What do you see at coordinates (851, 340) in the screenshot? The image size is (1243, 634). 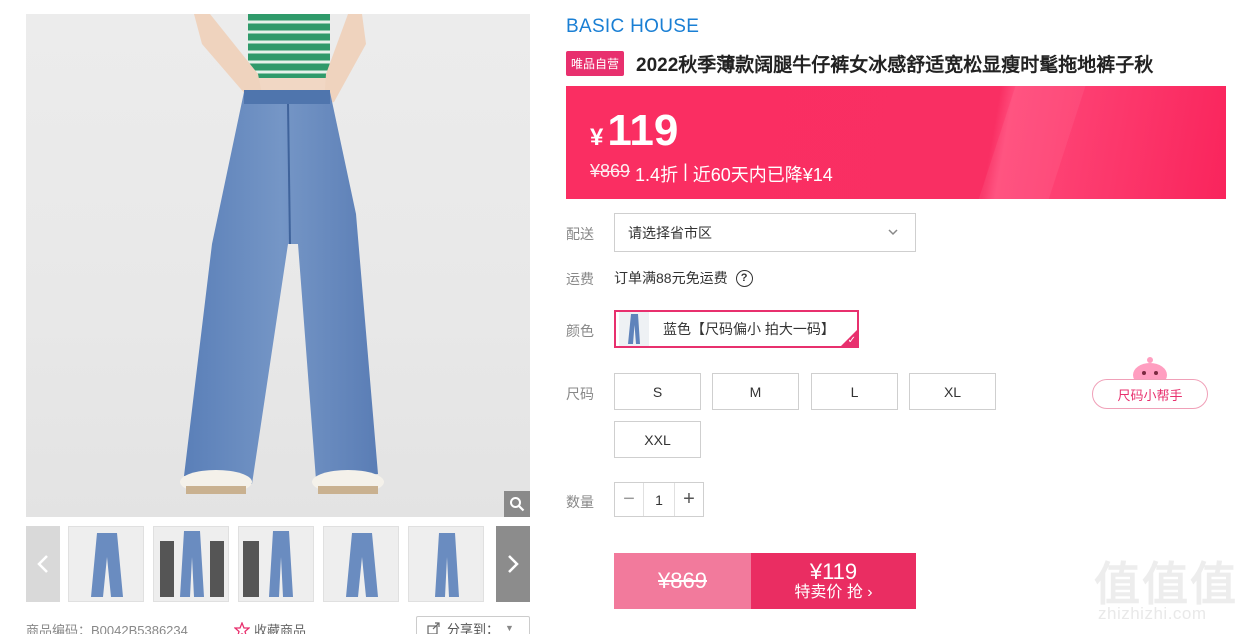 I see `check-icon: ✓` at bounding box center [851, 340].